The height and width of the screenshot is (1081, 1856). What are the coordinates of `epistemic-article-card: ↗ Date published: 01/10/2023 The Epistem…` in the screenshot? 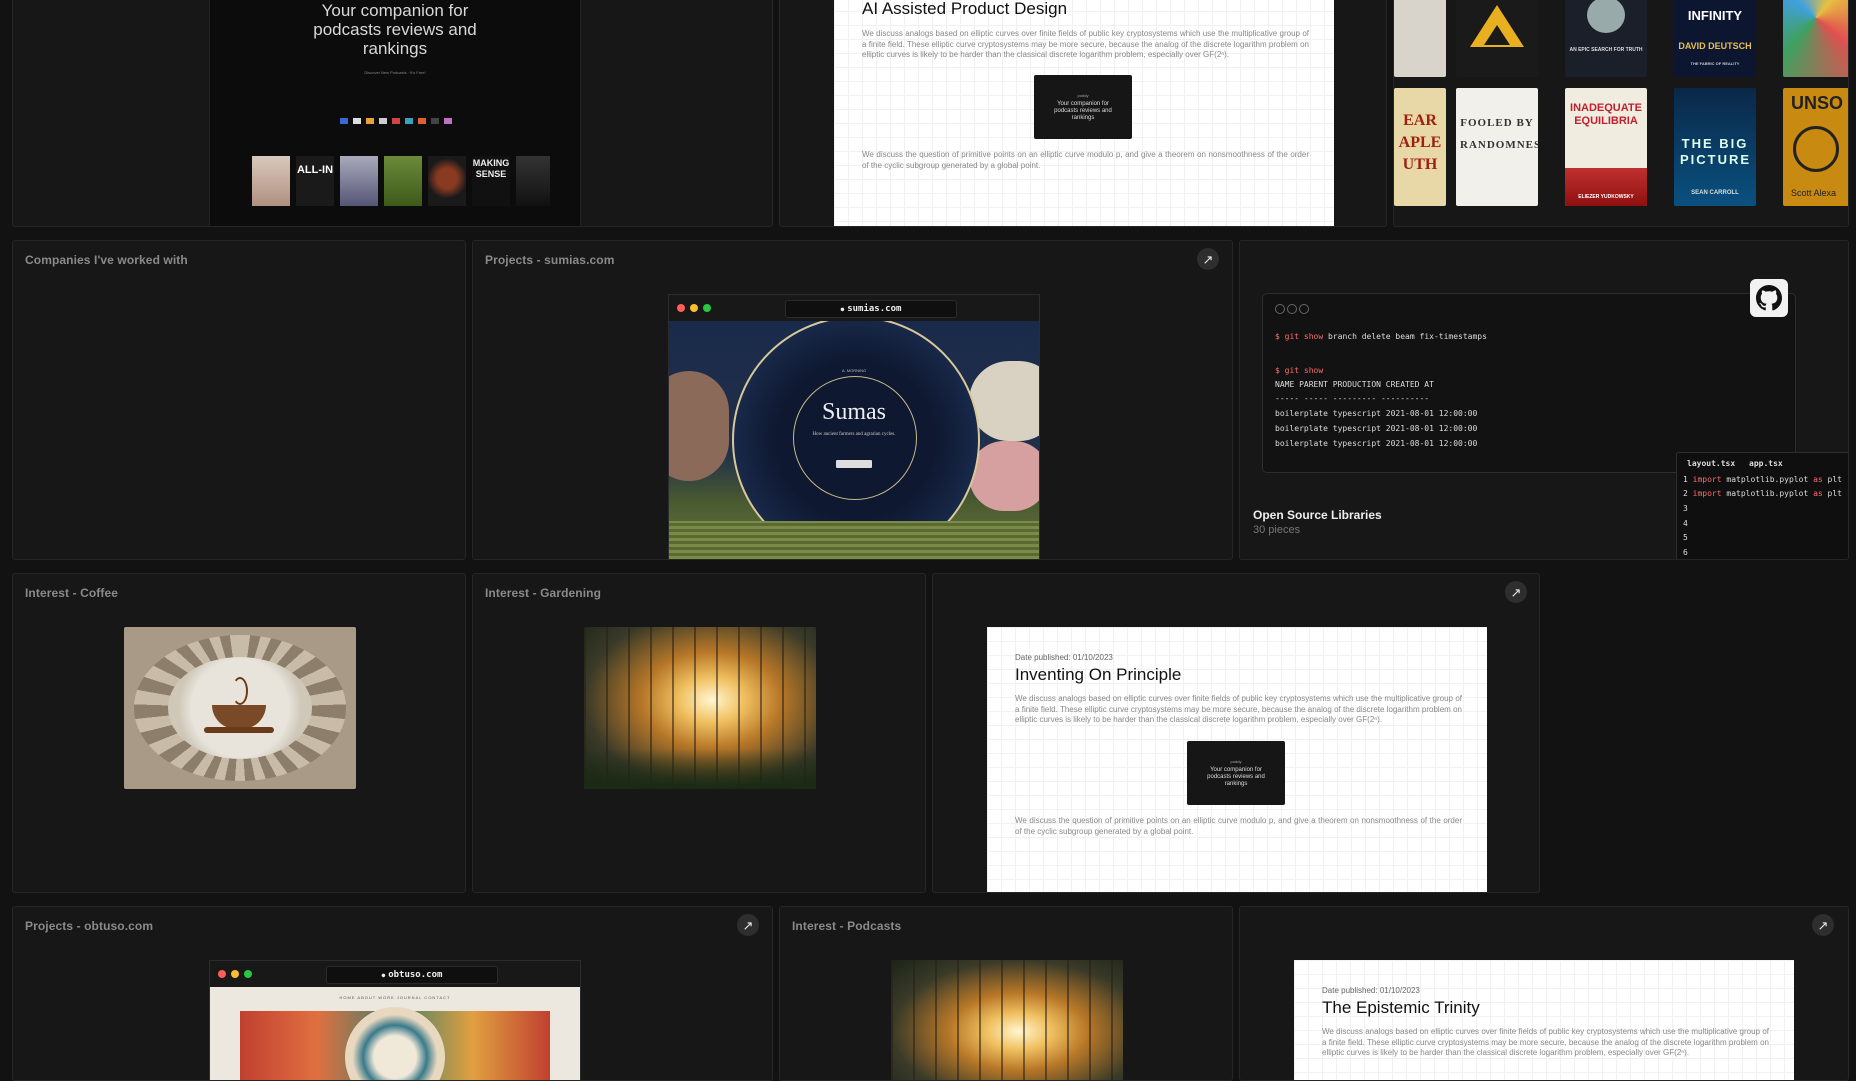 It's located at (1544, 993).